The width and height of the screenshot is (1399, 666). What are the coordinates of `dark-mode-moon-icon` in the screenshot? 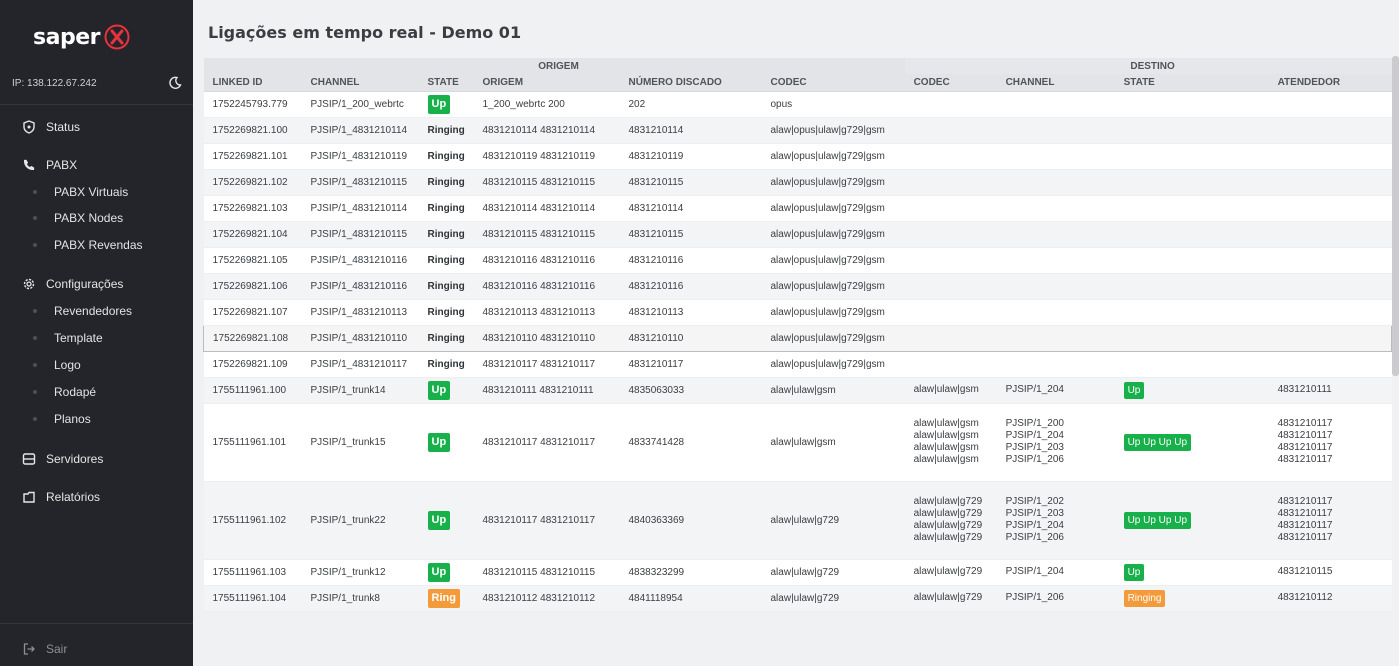 It's located at (175, 83).